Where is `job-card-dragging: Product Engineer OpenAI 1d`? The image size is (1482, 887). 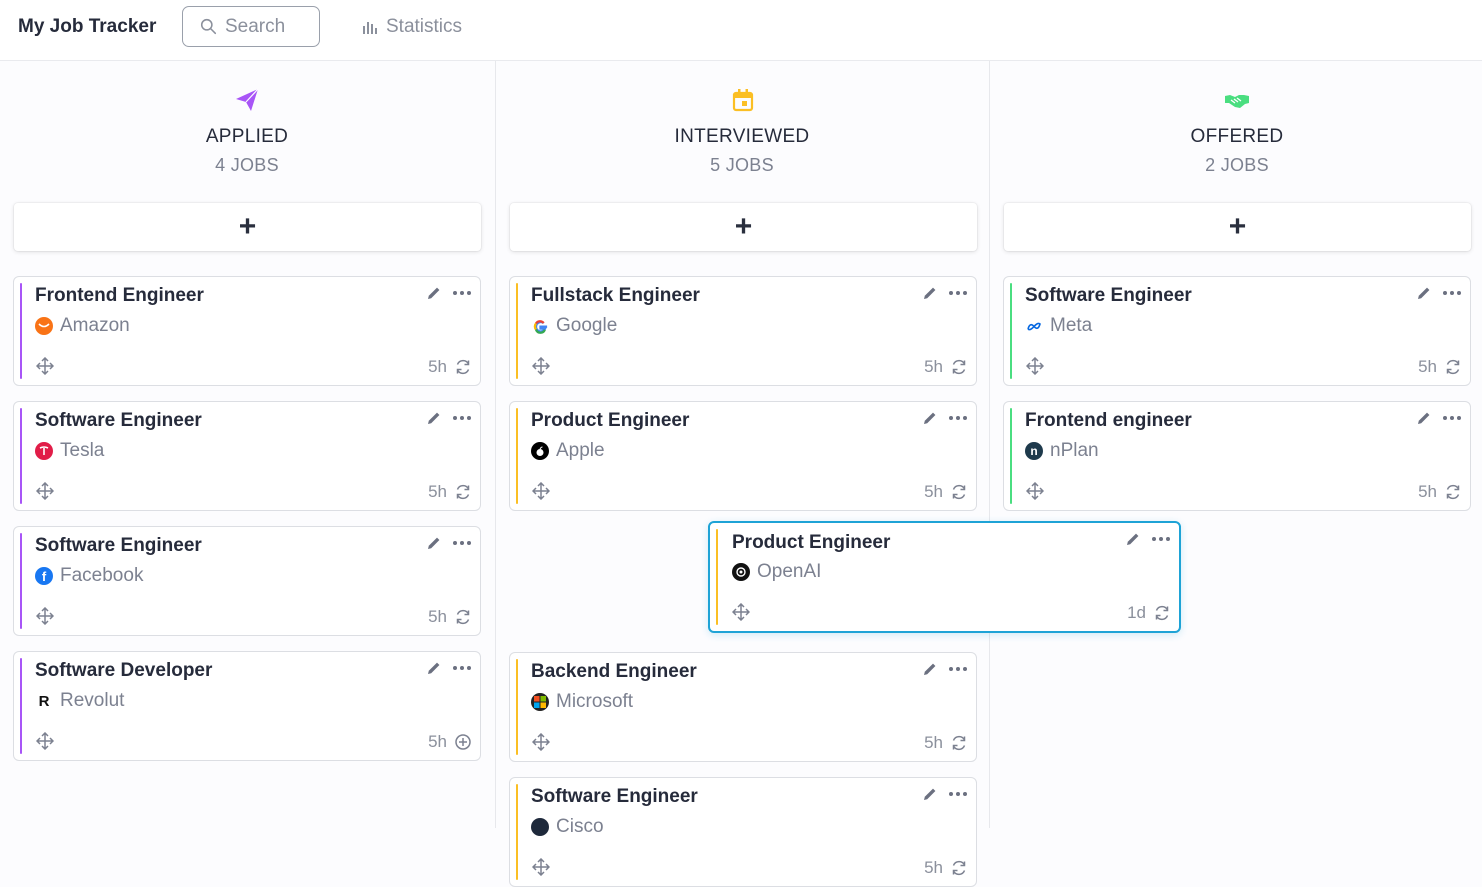
job-card-dragging: Product Engineer OpenAI 1d is located at coordinates (944, 577).